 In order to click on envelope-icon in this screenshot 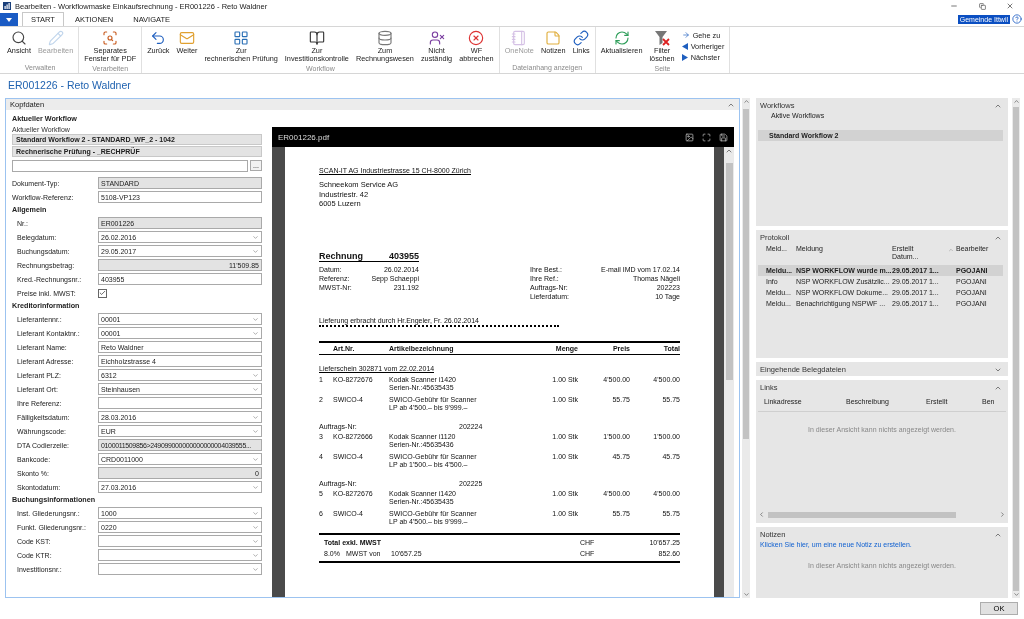, I will do `click(186, 38)`.